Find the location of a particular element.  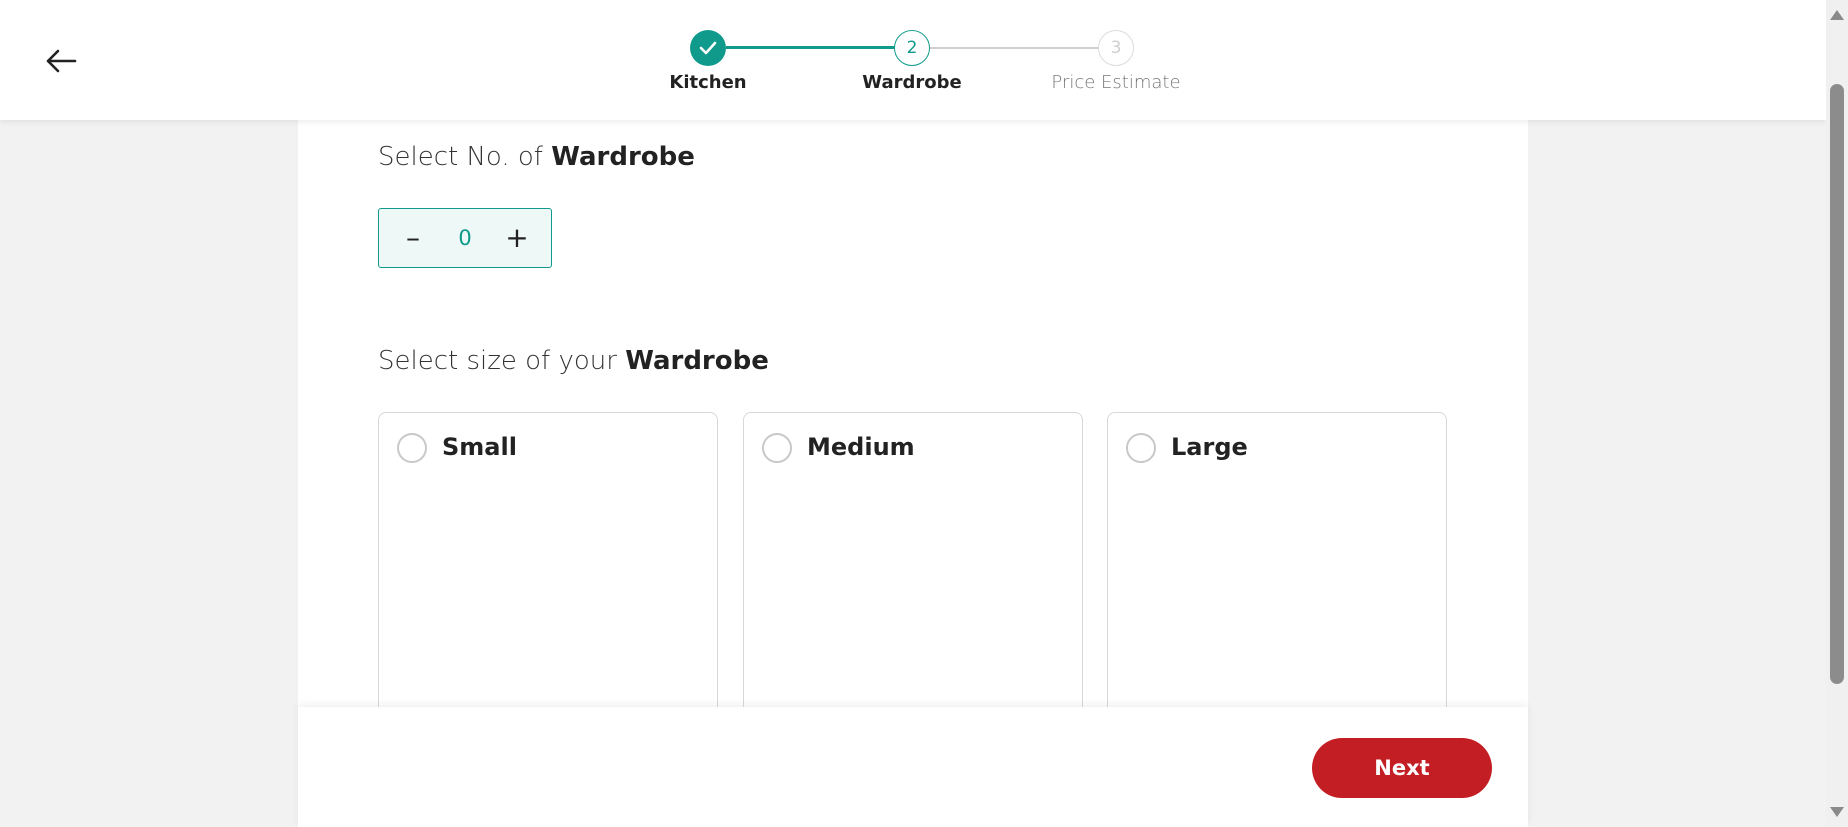

vertical-scrollbar is located at coordinates (1837, 413).